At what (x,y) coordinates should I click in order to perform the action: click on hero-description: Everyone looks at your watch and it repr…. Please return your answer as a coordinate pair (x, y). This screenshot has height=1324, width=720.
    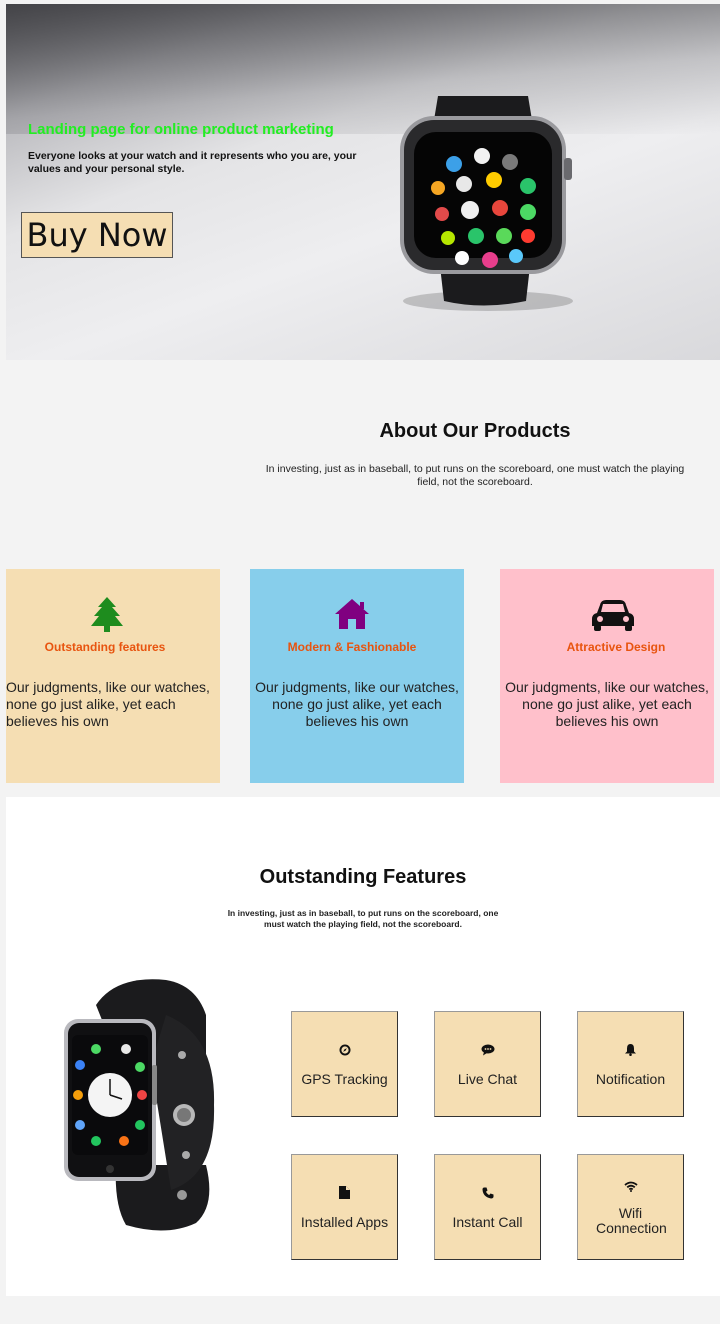
    Looking at the image, I should click on (192, 162).